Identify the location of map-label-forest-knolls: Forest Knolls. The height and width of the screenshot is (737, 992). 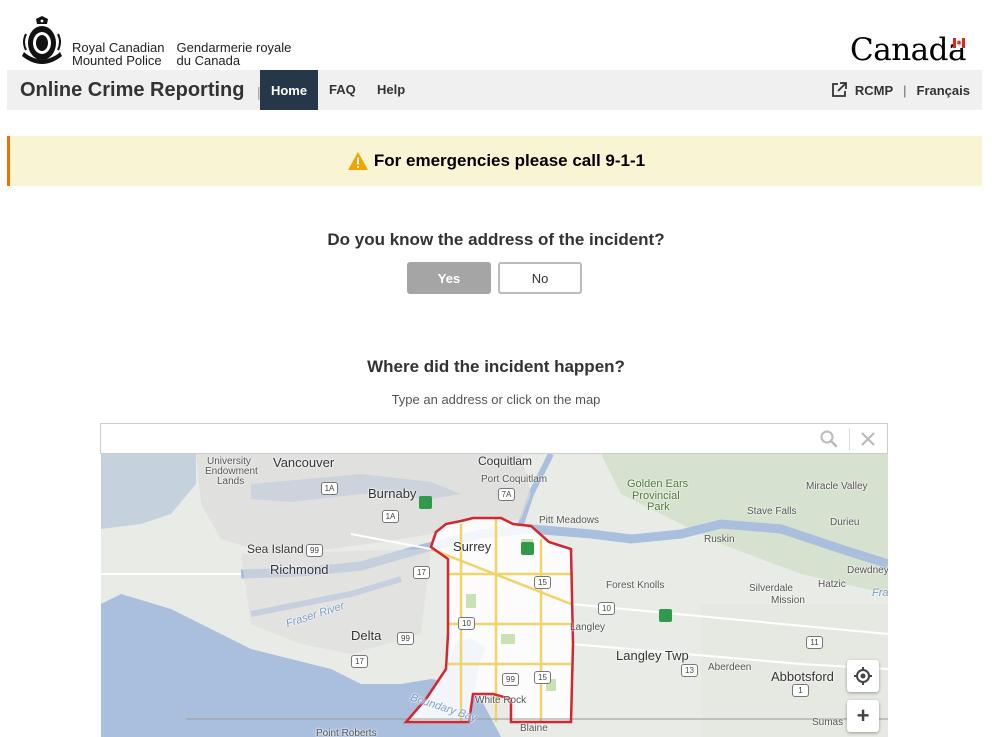
(635, 585).